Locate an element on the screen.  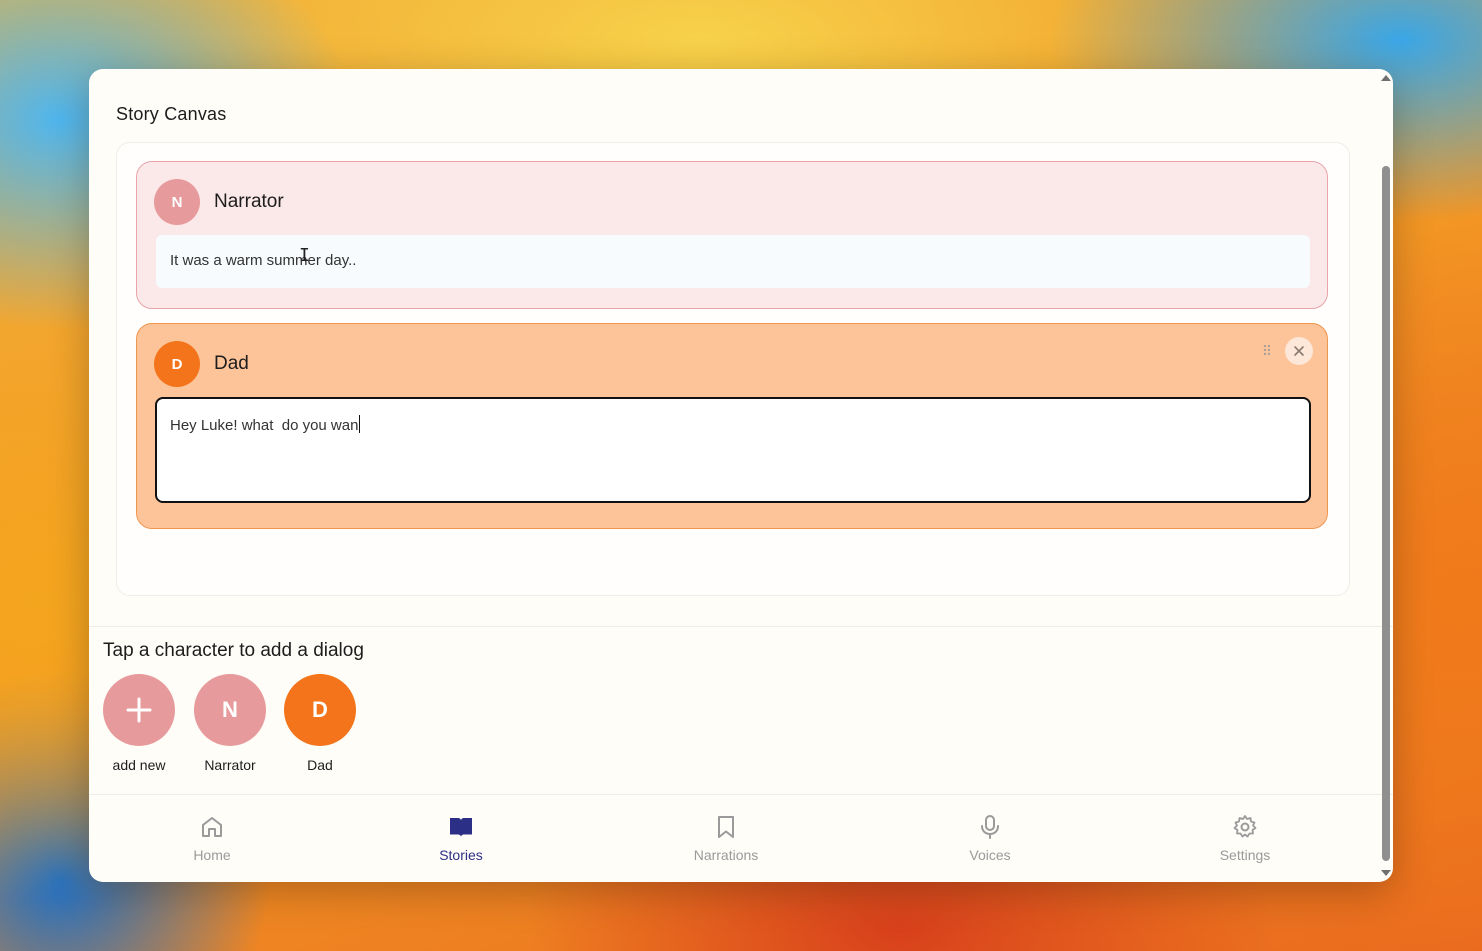
dialog-text: It was a warm summer day.. is located at coordinates (733, 261).